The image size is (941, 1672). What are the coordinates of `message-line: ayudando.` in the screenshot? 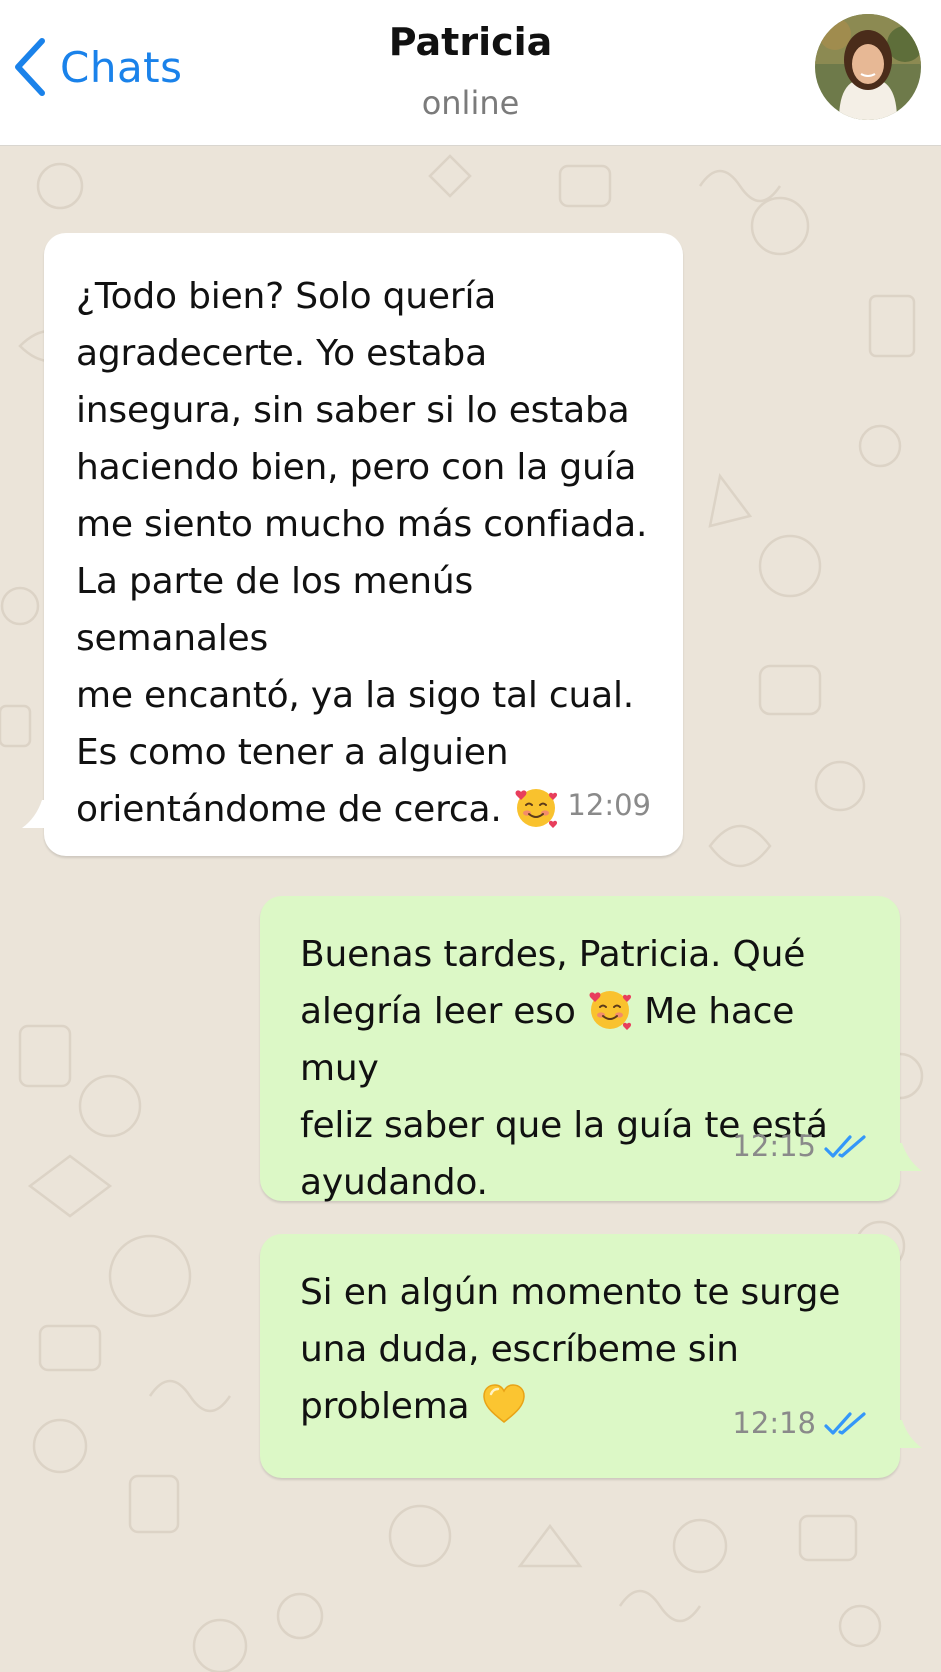 It's located at (394, 1182).